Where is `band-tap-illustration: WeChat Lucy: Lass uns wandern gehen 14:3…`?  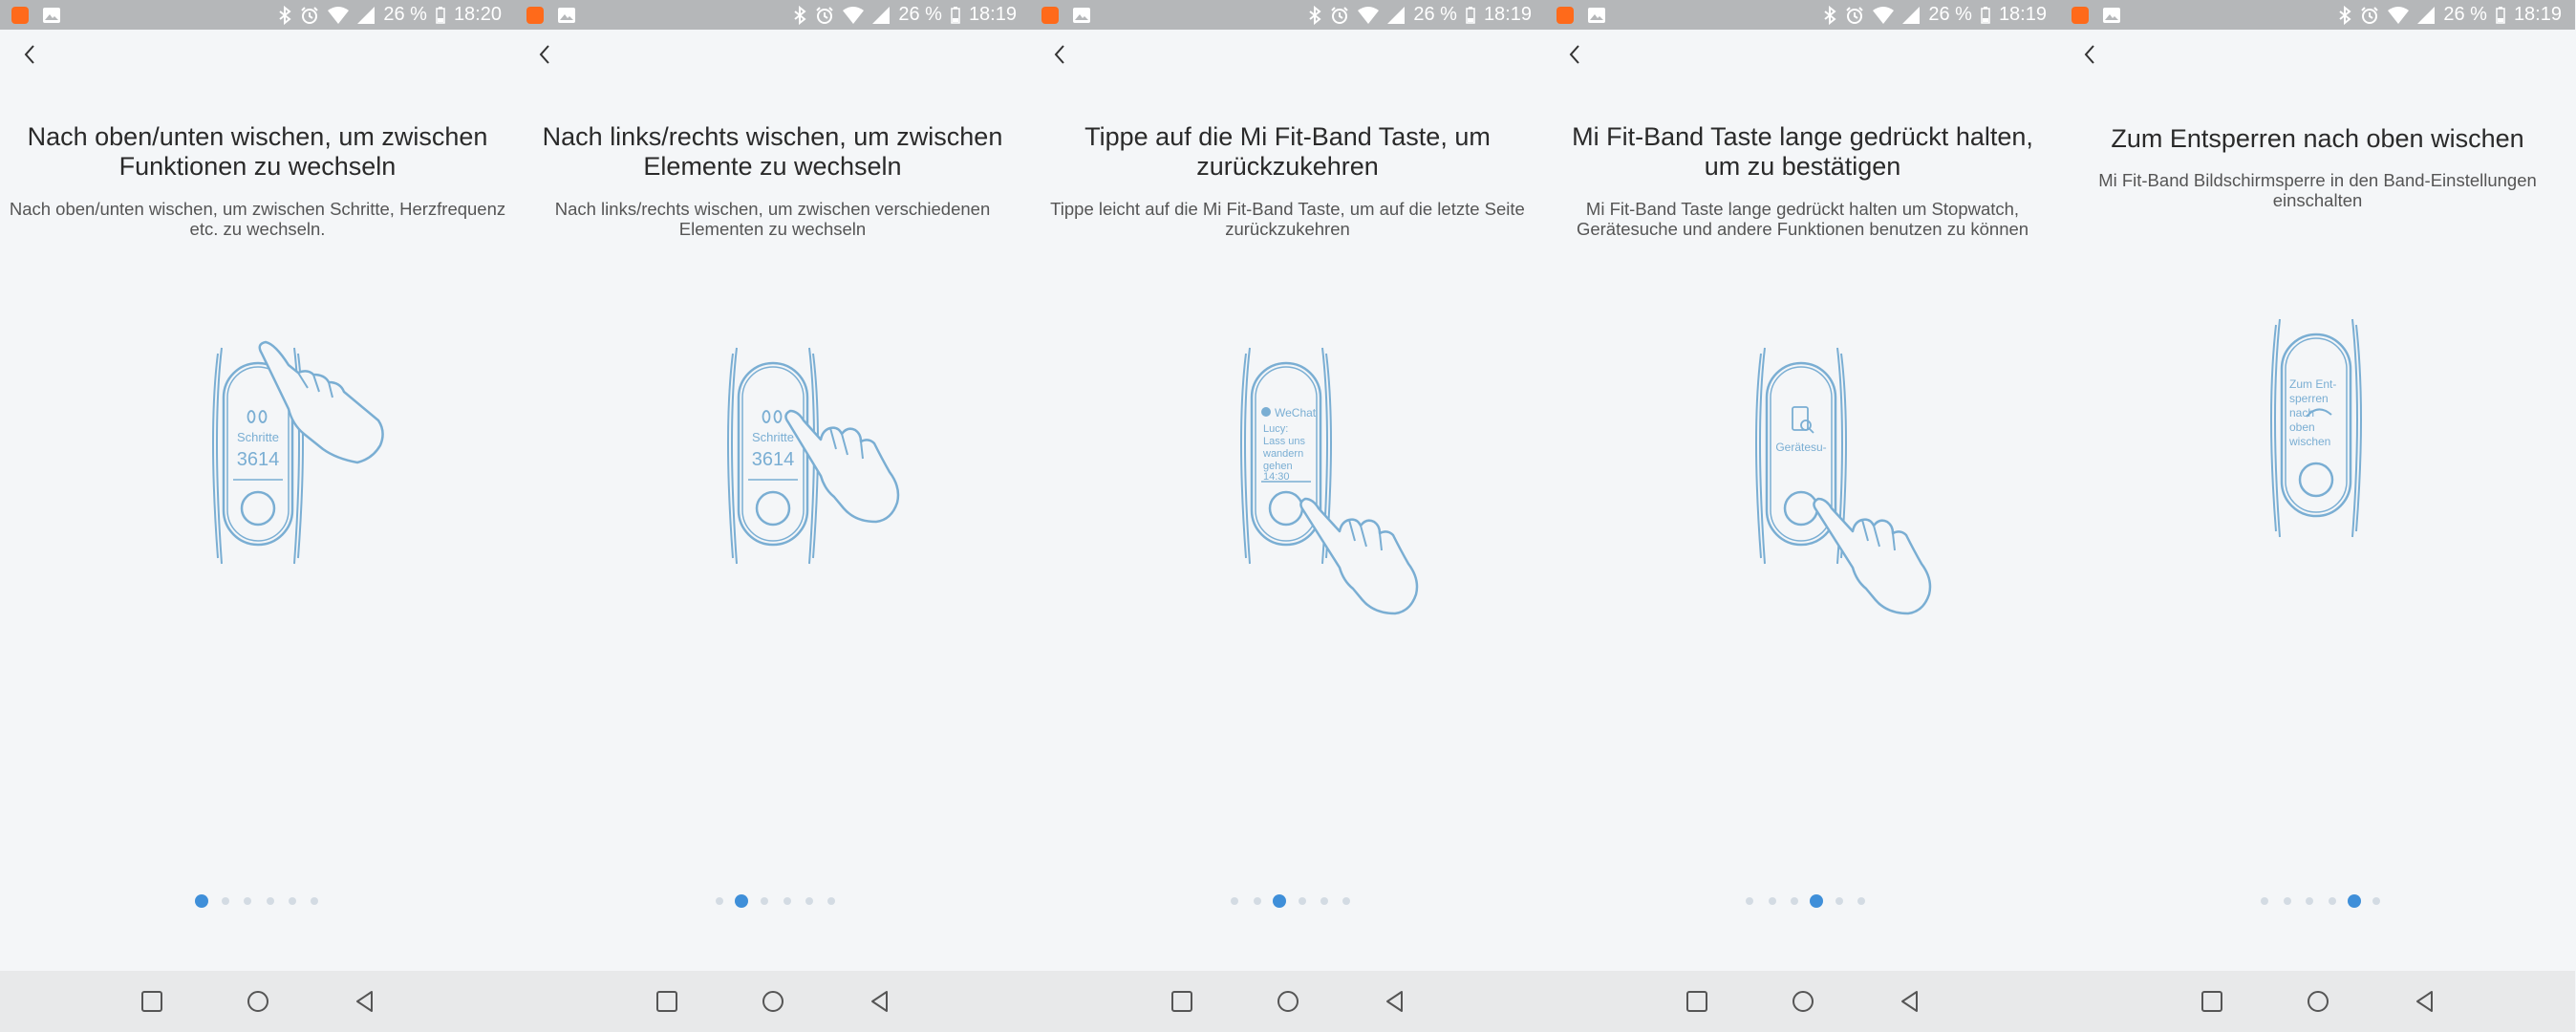
band-tap-illustration: WeChat Lucy: Lass uns wandern gehen 14:3… is located at coordinates (1329, 481).